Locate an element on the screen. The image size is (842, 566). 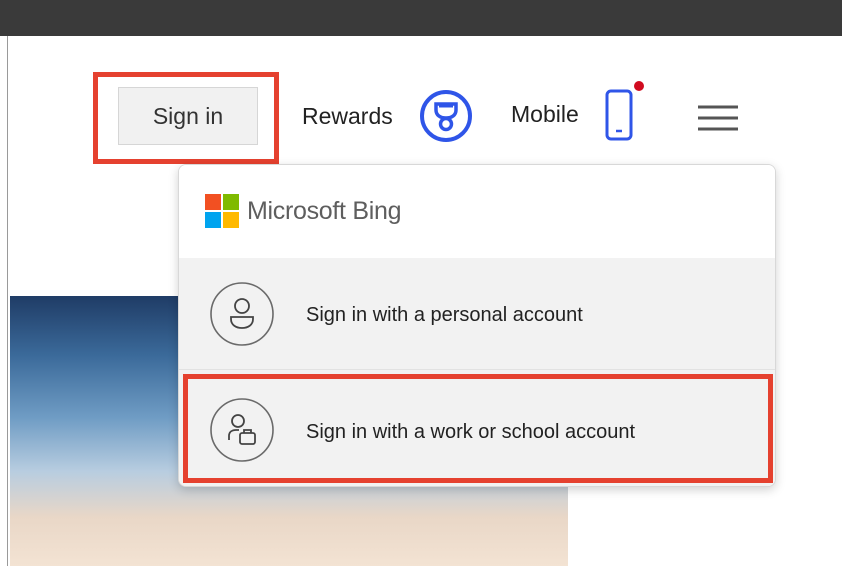
personal-account-label: Sign in with a personal account is located at coordinates (444, 315).